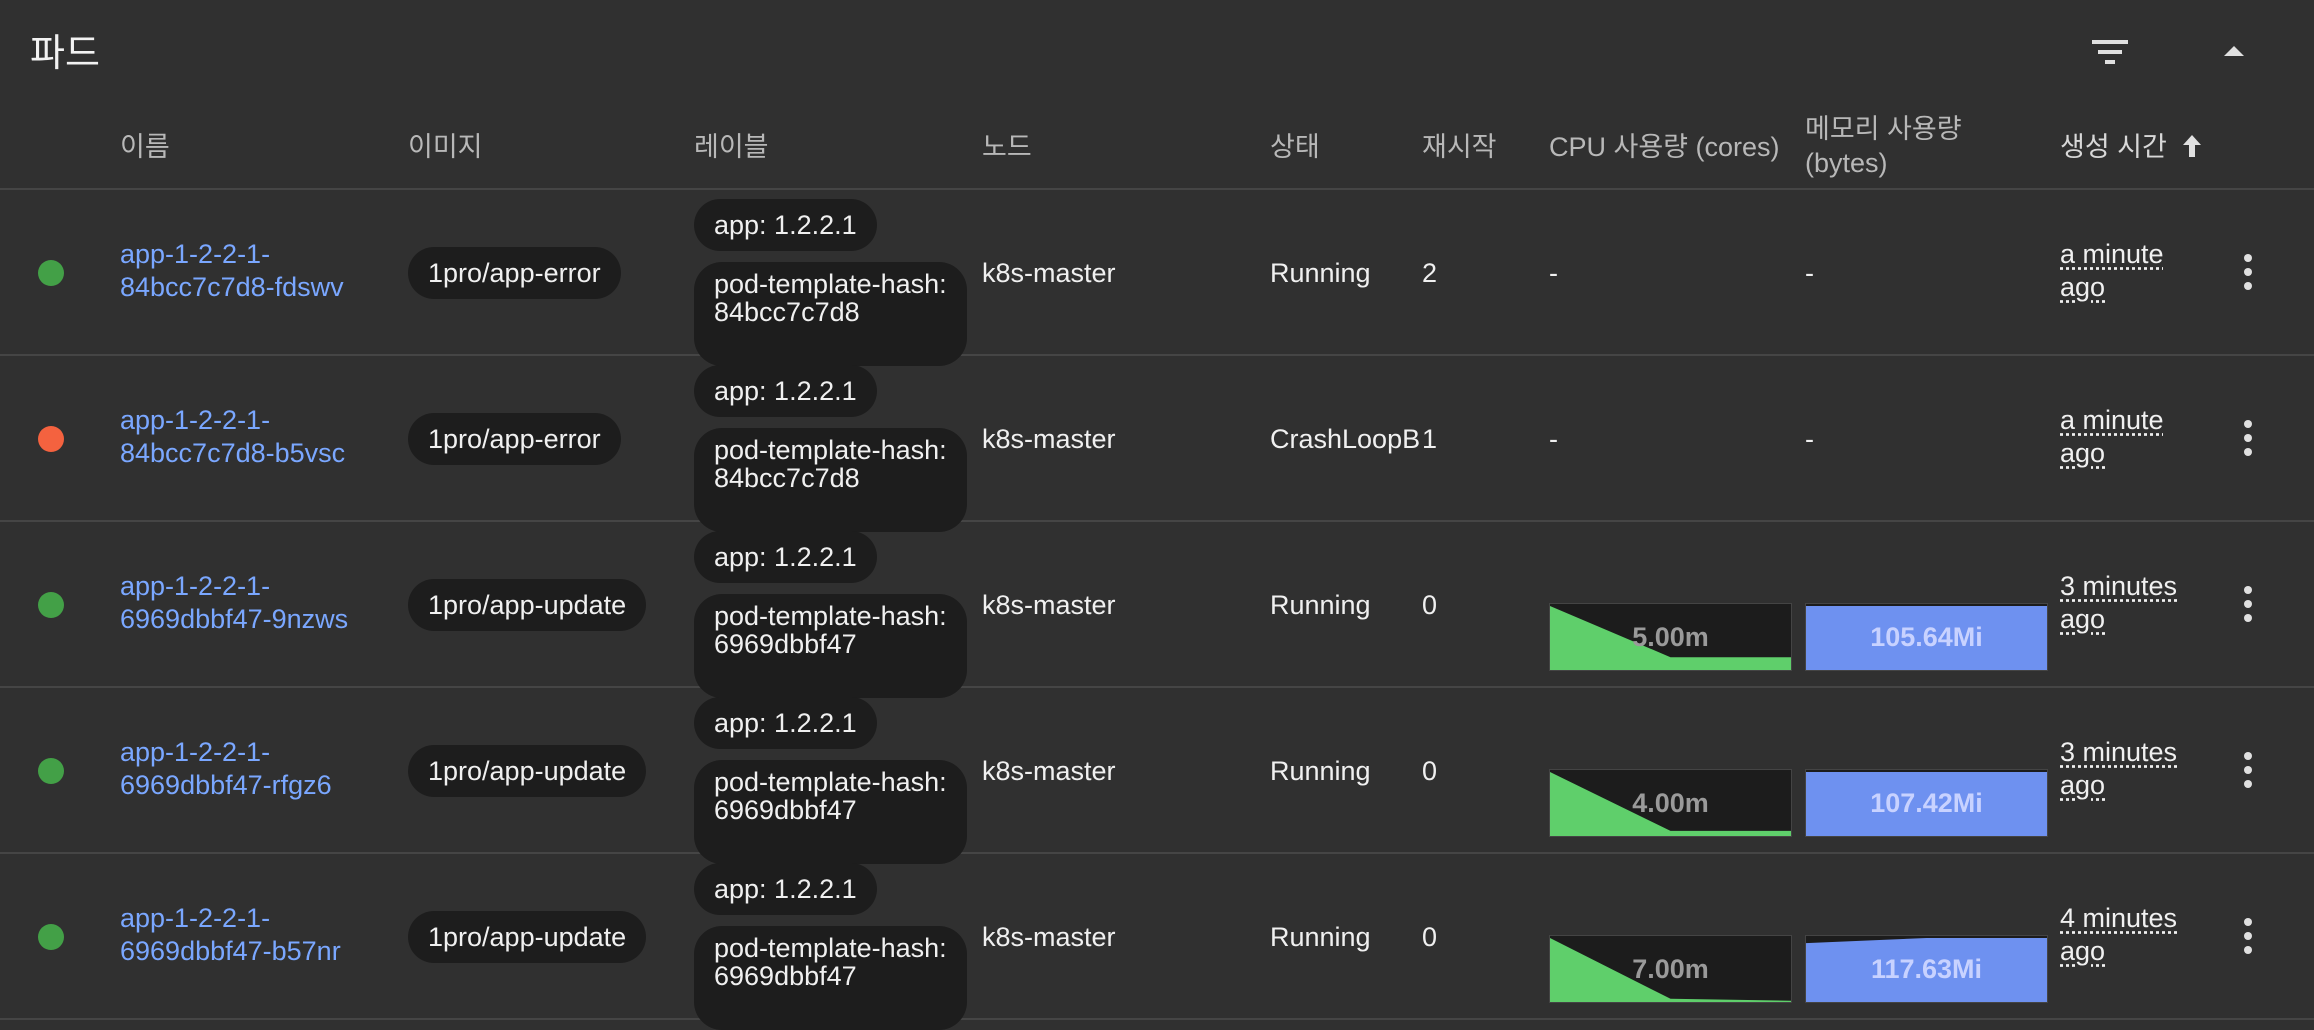 The image size is (2314, 1030). I want to click on filter-icon, so click(2110, 52).